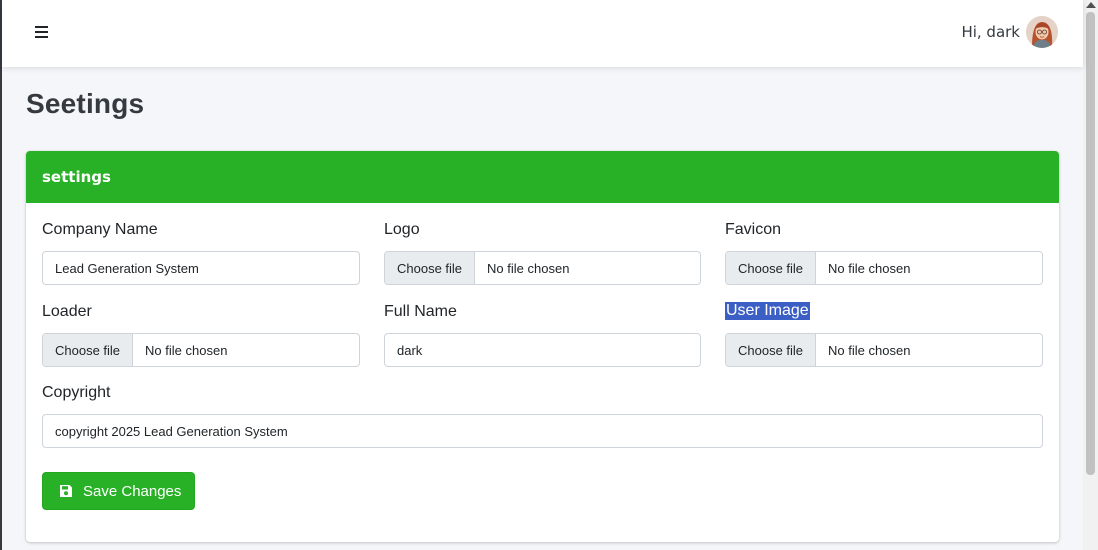 Image resolution: width=1098 pixels, height=550 pixels. I want to click on logo-label: Logo, so click(402, 229).